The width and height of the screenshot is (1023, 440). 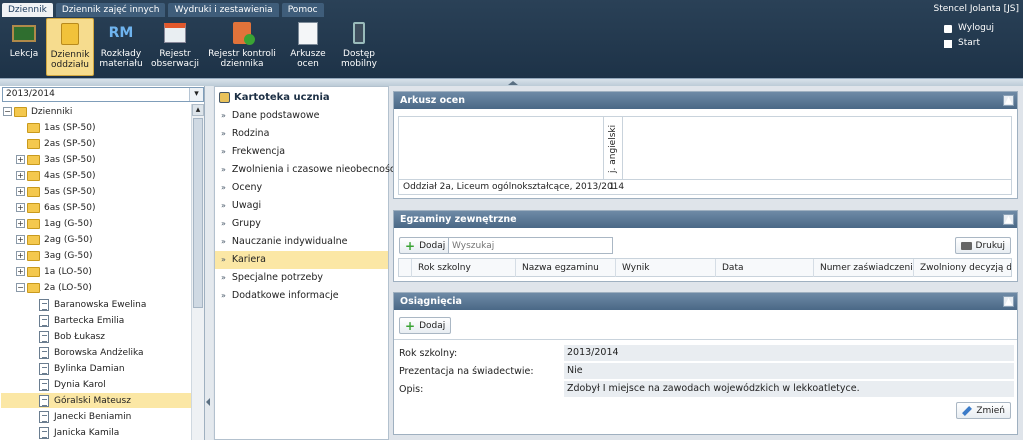 I want to click on toolbar-rozklady-button: RM Rozkłady materiału, so click(x=121, y=47).